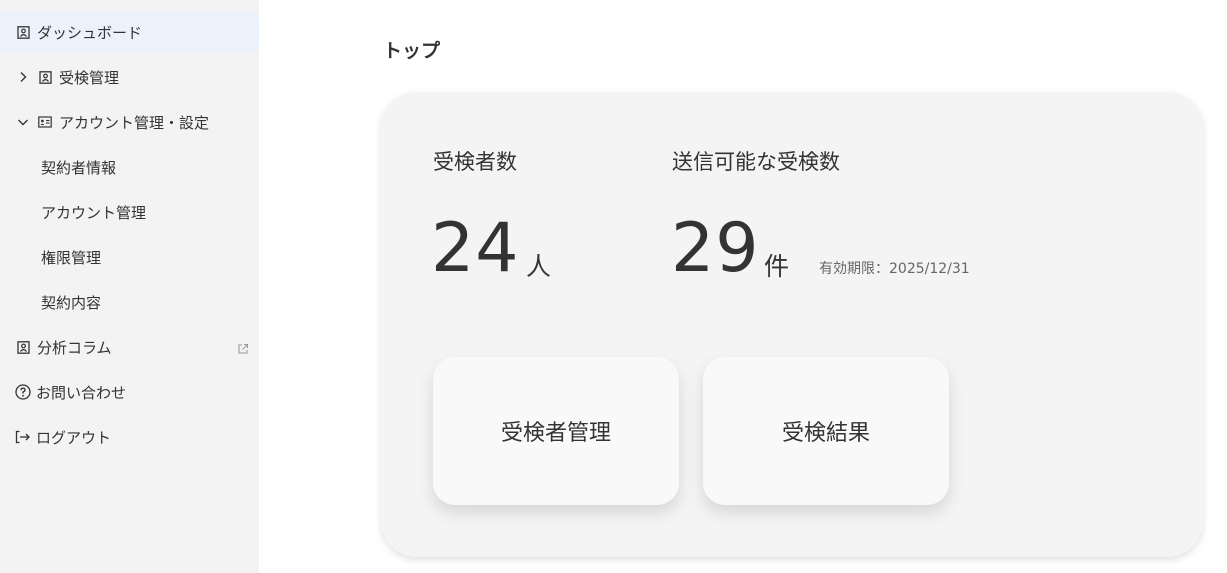 This screenshot has width=1227, height=573. I want to click on sidebar-subitem-contract-details: 契約内容, so click(71, 302).